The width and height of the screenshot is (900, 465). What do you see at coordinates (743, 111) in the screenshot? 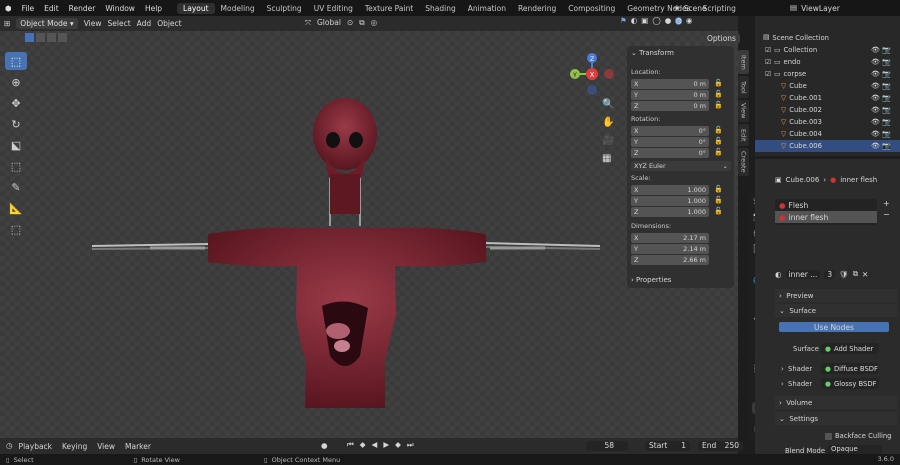
I see `tab-view: View` at bounding box center [743, 111].